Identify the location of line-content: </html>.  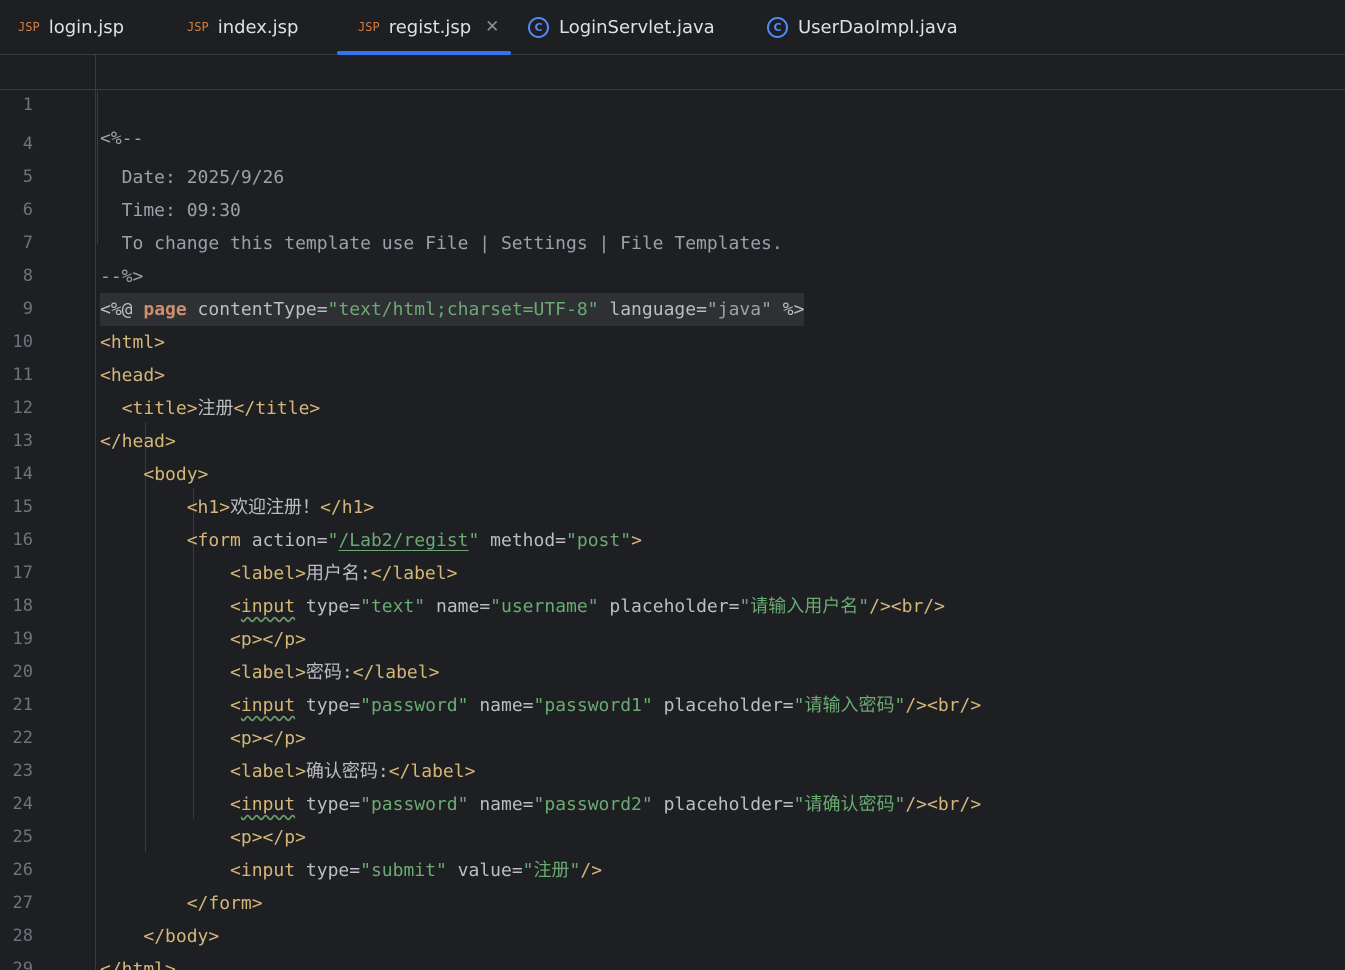
(138, 964).